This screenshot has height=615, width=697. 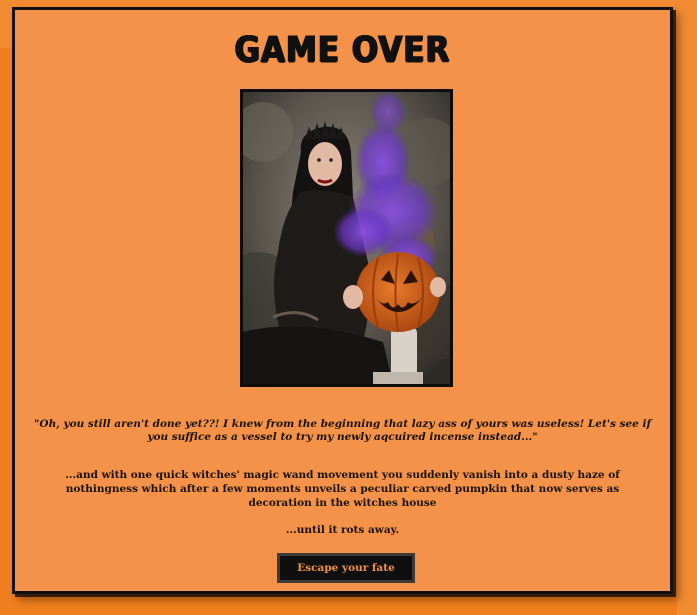 What do you see at coordinates (342, 530) in the screenshot?
I see `story-ending: ...until it rots away.` at bounding box center [342, 530].